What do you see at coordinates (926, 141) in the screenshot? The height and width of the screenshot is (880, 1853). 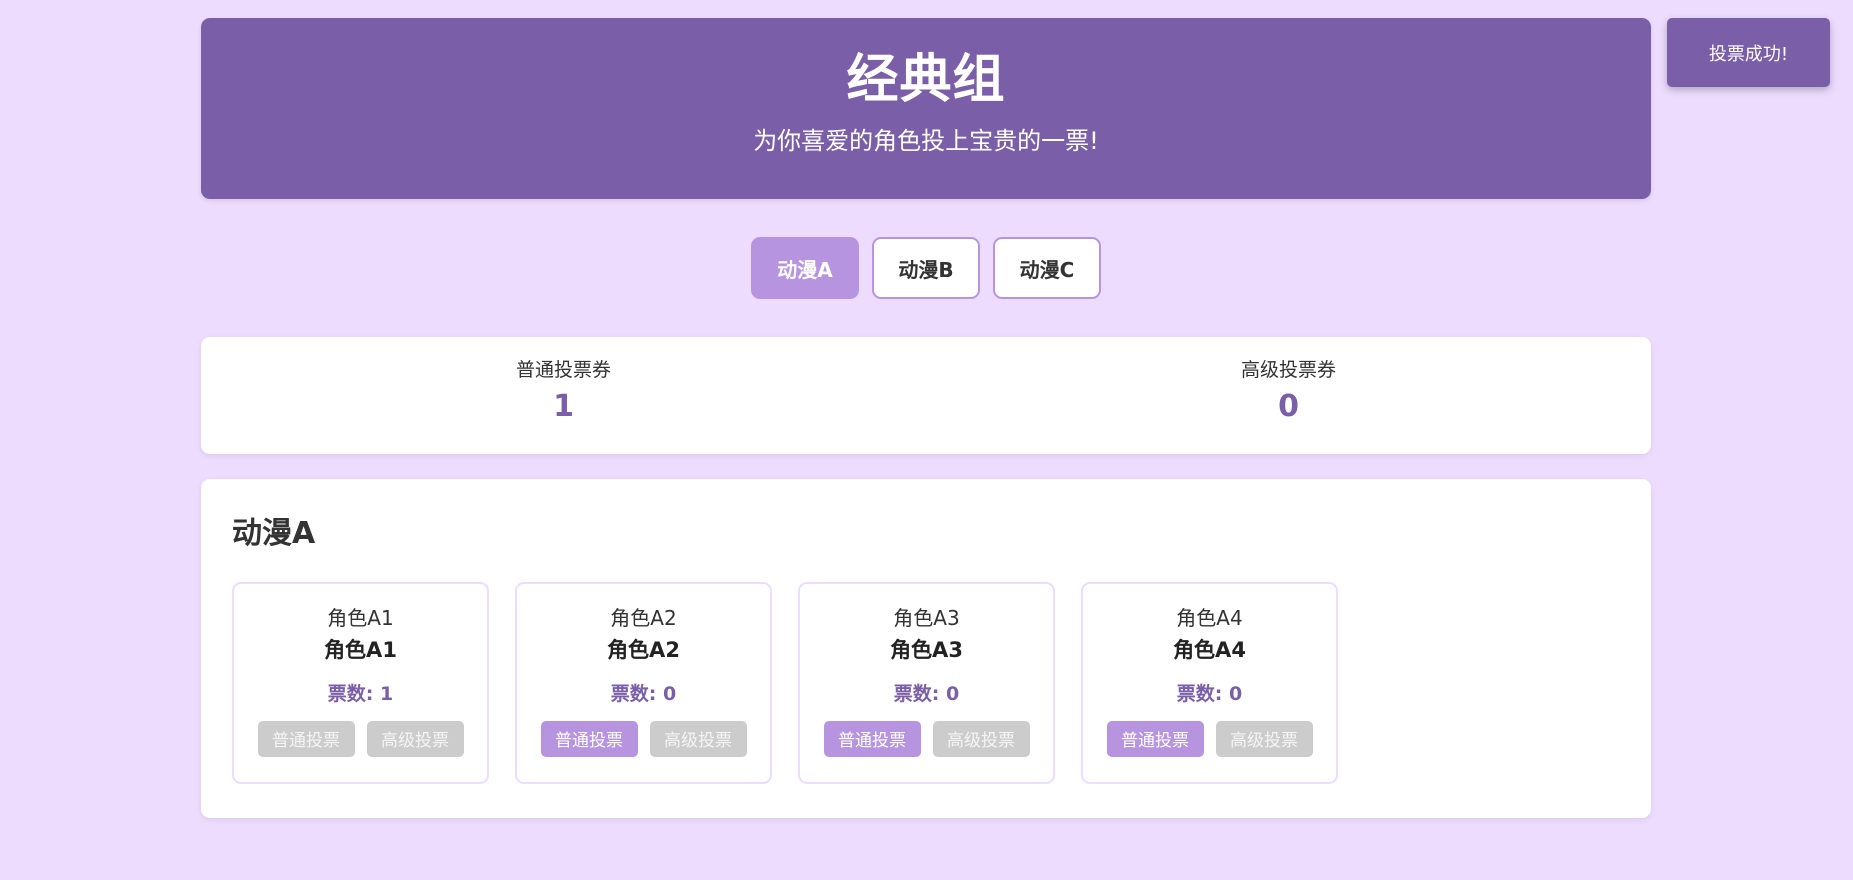 I see `page-subtitle: 为你喜爱的角色投上宝贵的一票!` at bounding box center [926, 141].